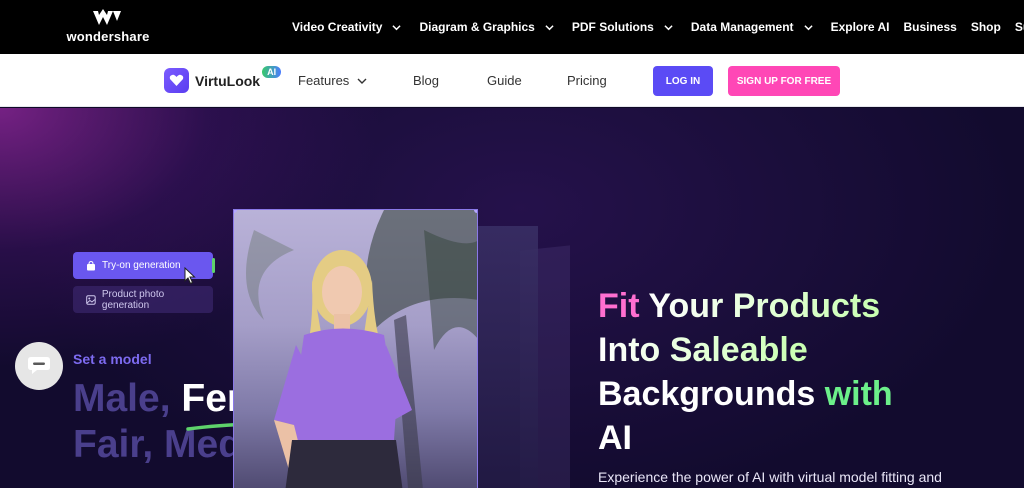 This screenshot has width=1024, height=488. I want to click on topnav-shop: Shop, so click(986, 27).